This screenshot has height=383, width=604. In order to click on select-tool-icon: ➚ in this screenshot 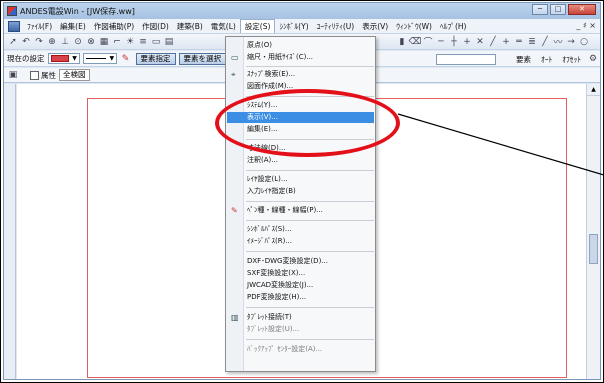, I will do `click(13, 42)`.